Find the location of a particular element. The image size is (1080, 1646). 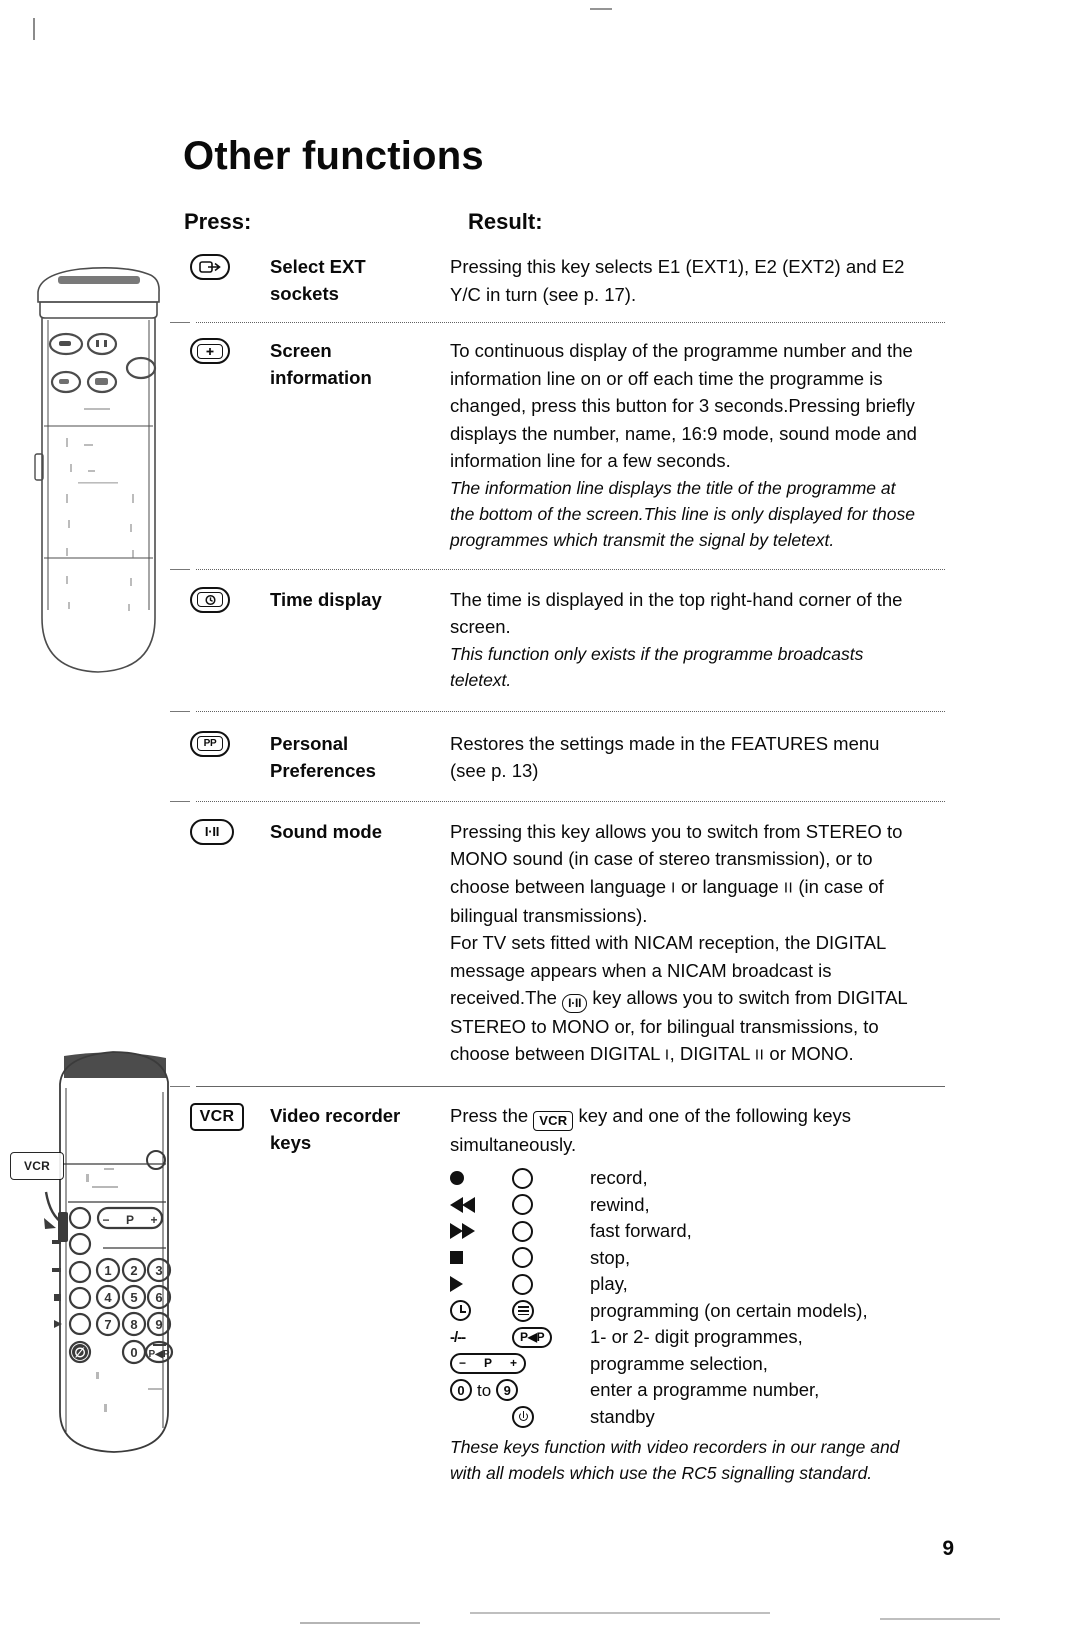

list-item: rewind, is located at coordinates (685, 1205).